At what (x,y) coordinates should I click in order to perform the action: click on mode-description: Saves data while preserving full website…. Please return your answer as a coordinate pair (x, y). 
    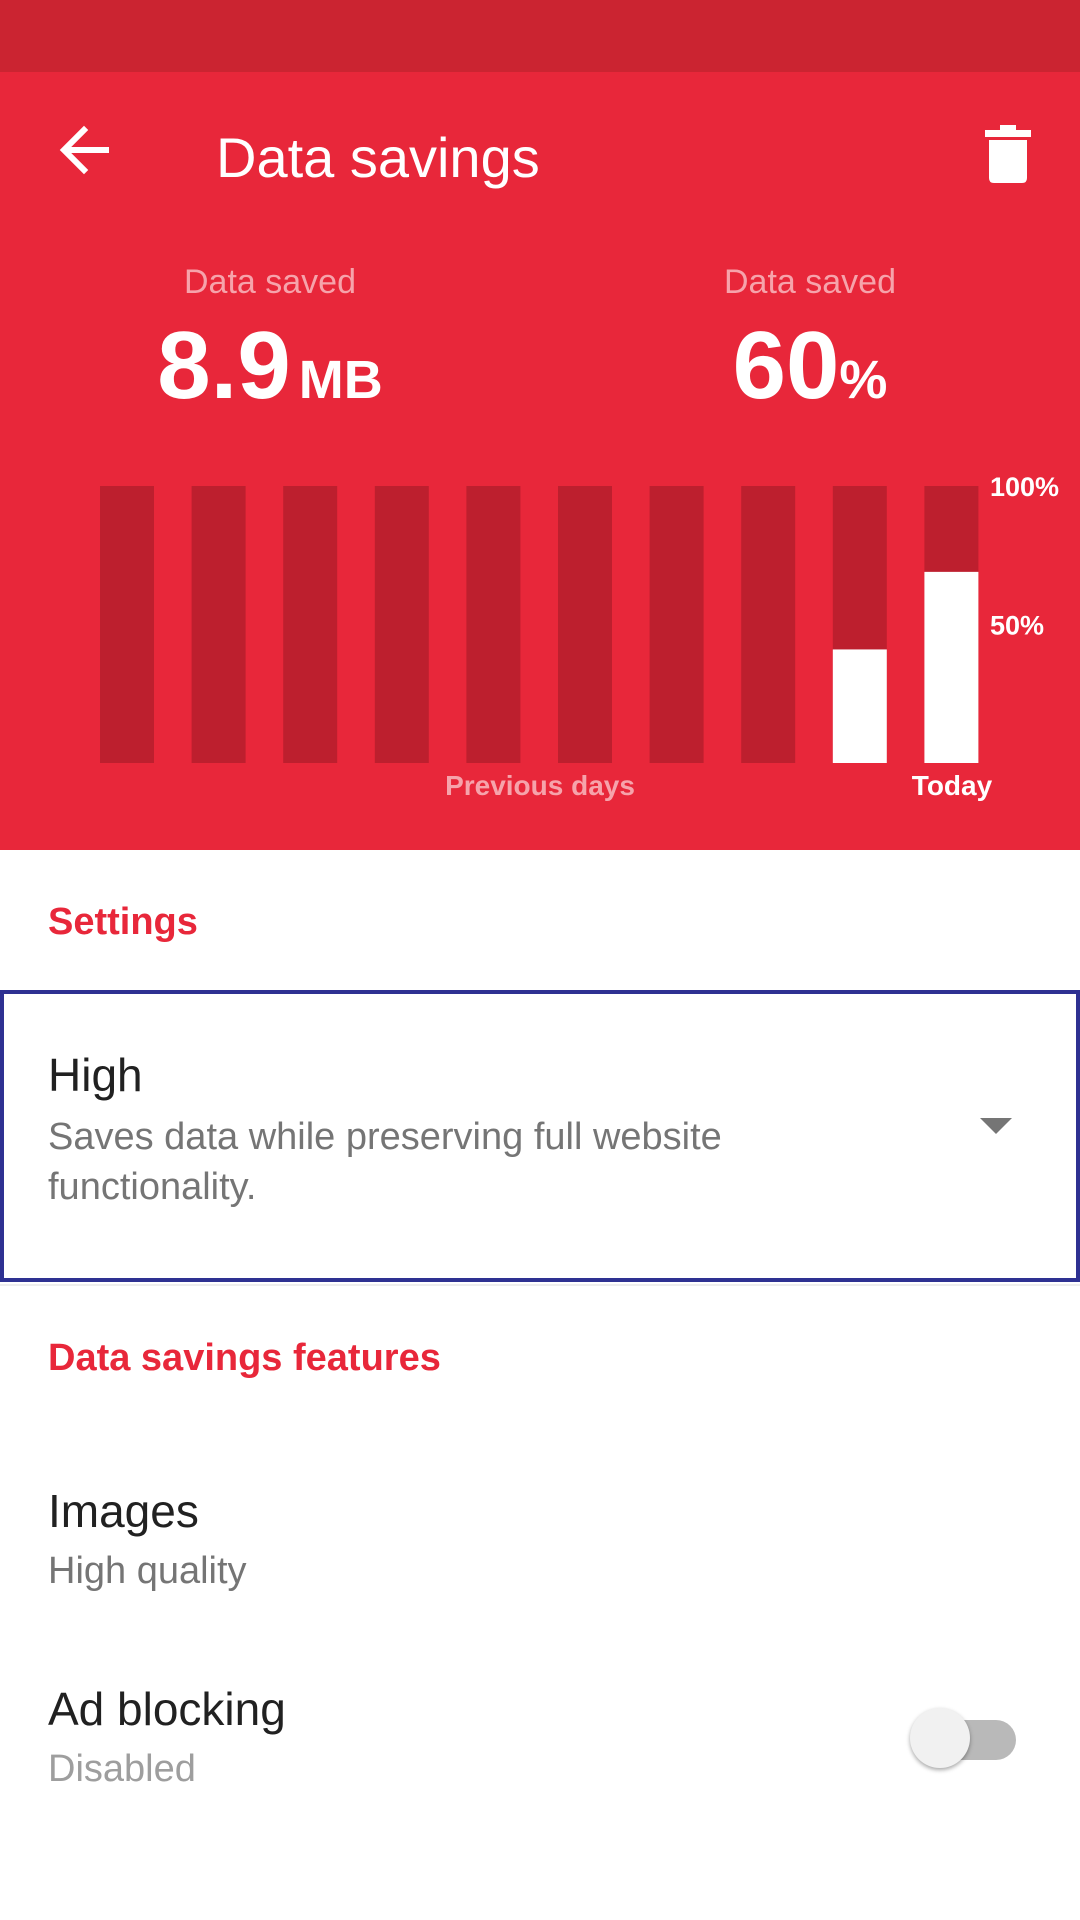
    Looking at the image, I should click on (385, 1162).